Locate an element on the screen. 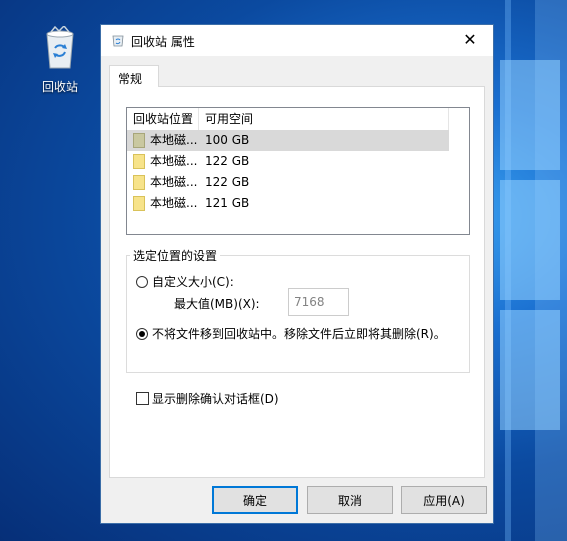 This screenshot has width=567, height=541. list-item: 本地磁... 121 GB is located at coordinates (288, 203).